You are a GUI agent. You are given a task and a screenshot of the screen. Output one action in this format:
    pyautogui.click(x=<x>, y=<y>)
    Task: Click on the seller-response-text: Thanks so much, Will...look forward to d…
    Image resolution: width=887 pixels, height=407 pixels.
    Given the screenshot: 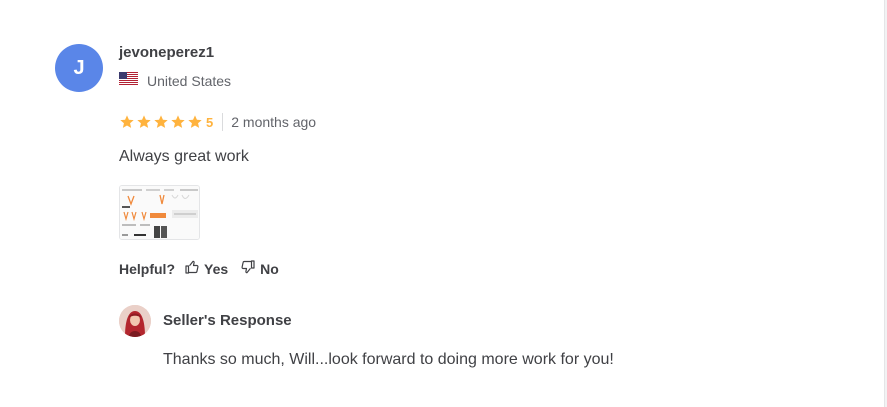 What is the action you would take?
    pyautogui.click(x=388, y=359)
    